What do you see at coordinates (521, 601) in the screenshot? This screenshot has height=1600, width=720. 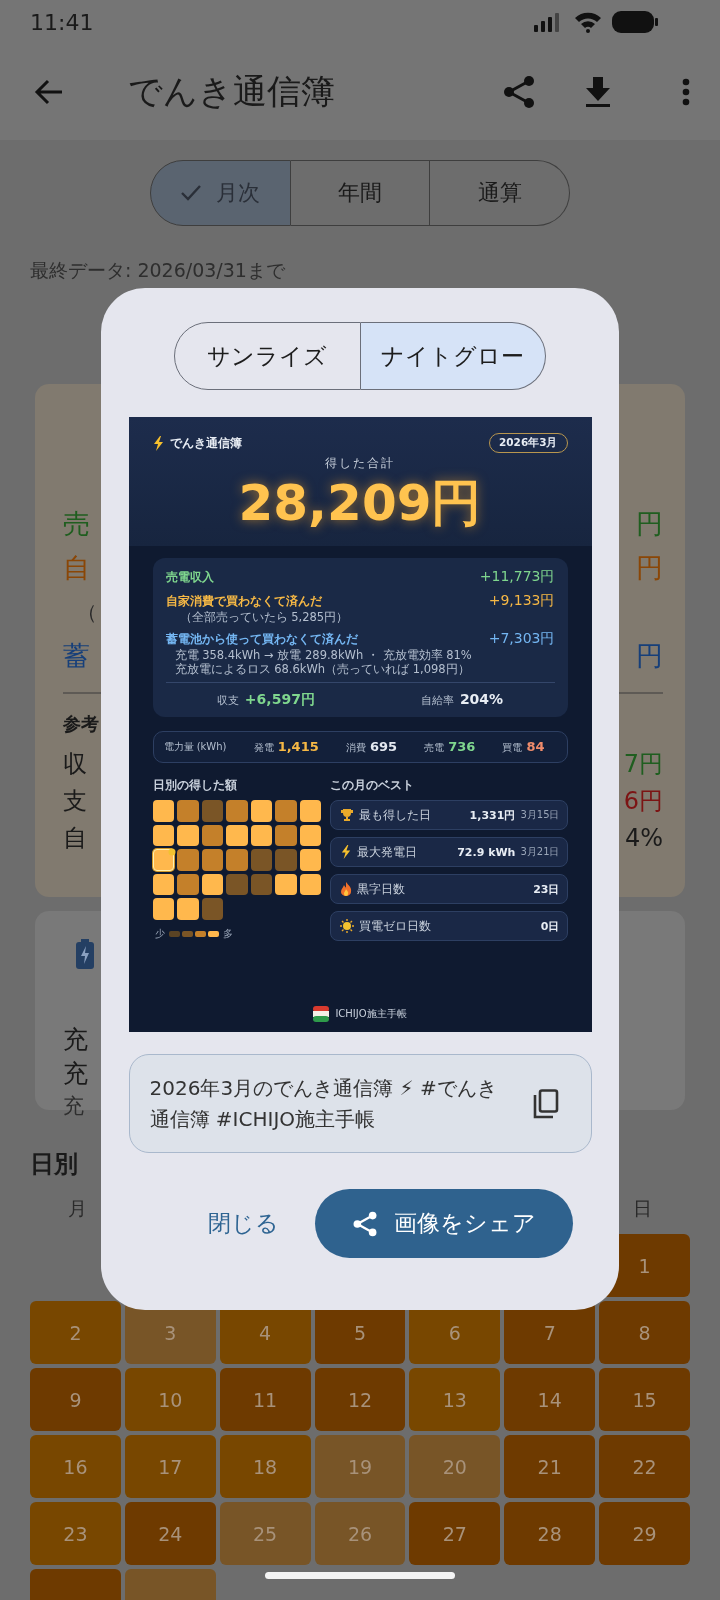 I see `breakdown-value: +9,133円` at bounding box center [521, 601].